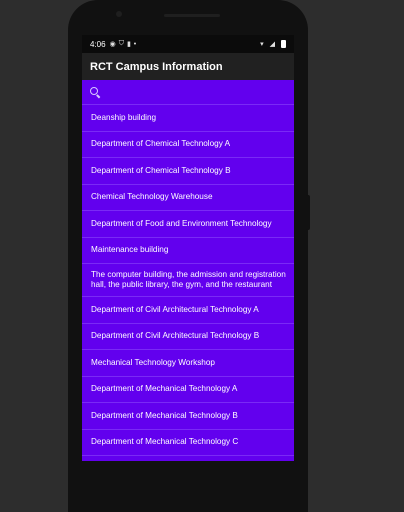 This screenshot has height=512, width=404. I want to click on status-right: ▾ ◢, so click(273, 44).